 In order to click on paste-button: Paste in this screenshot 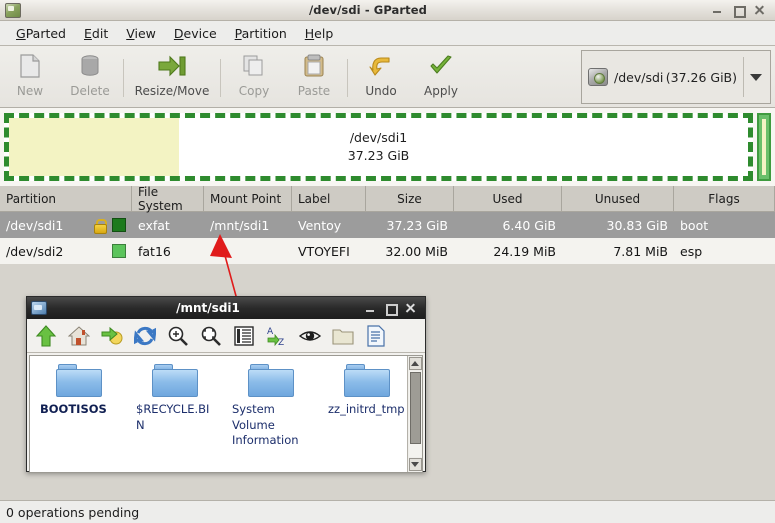, I will do `click(314, 74)`.